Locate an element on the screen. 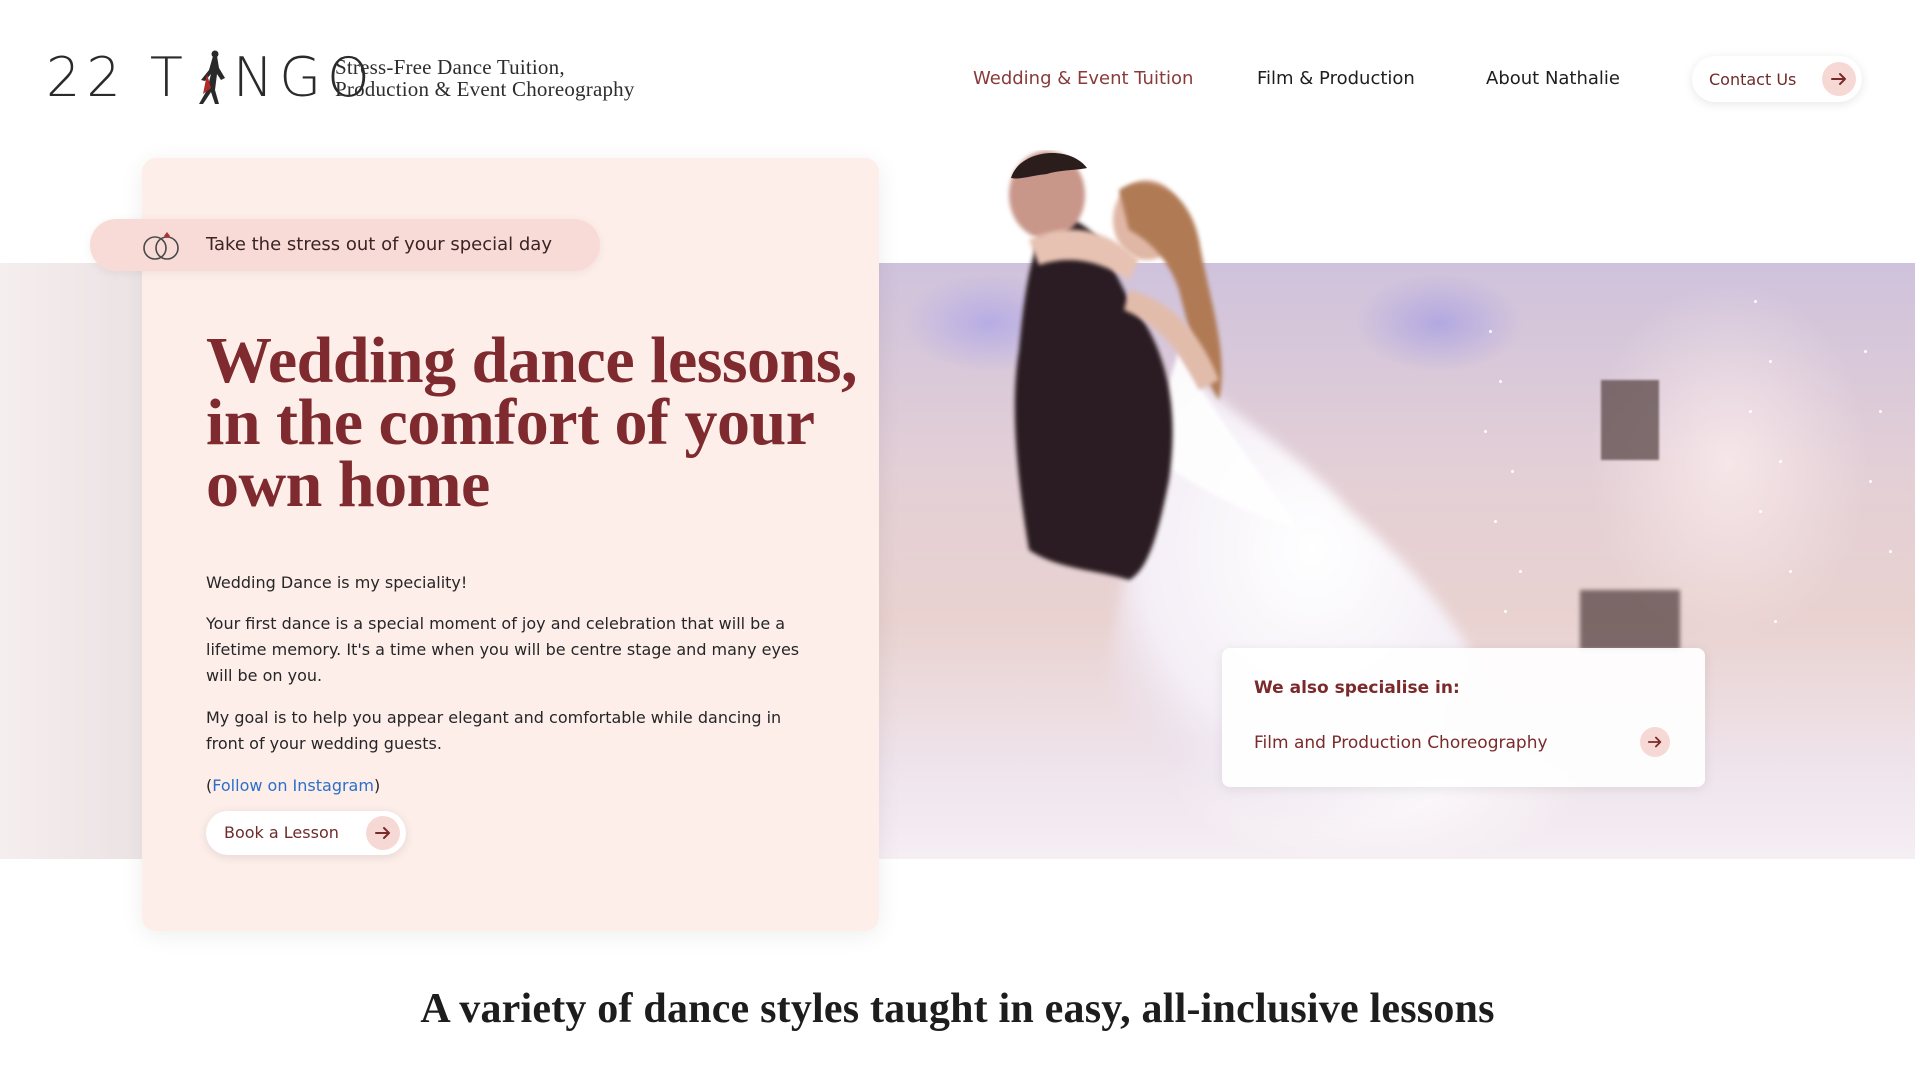 This screenshot has width=1915, height=1078. special-day-pill: Take the stress out of your special day is located at coordinates (345, 245).